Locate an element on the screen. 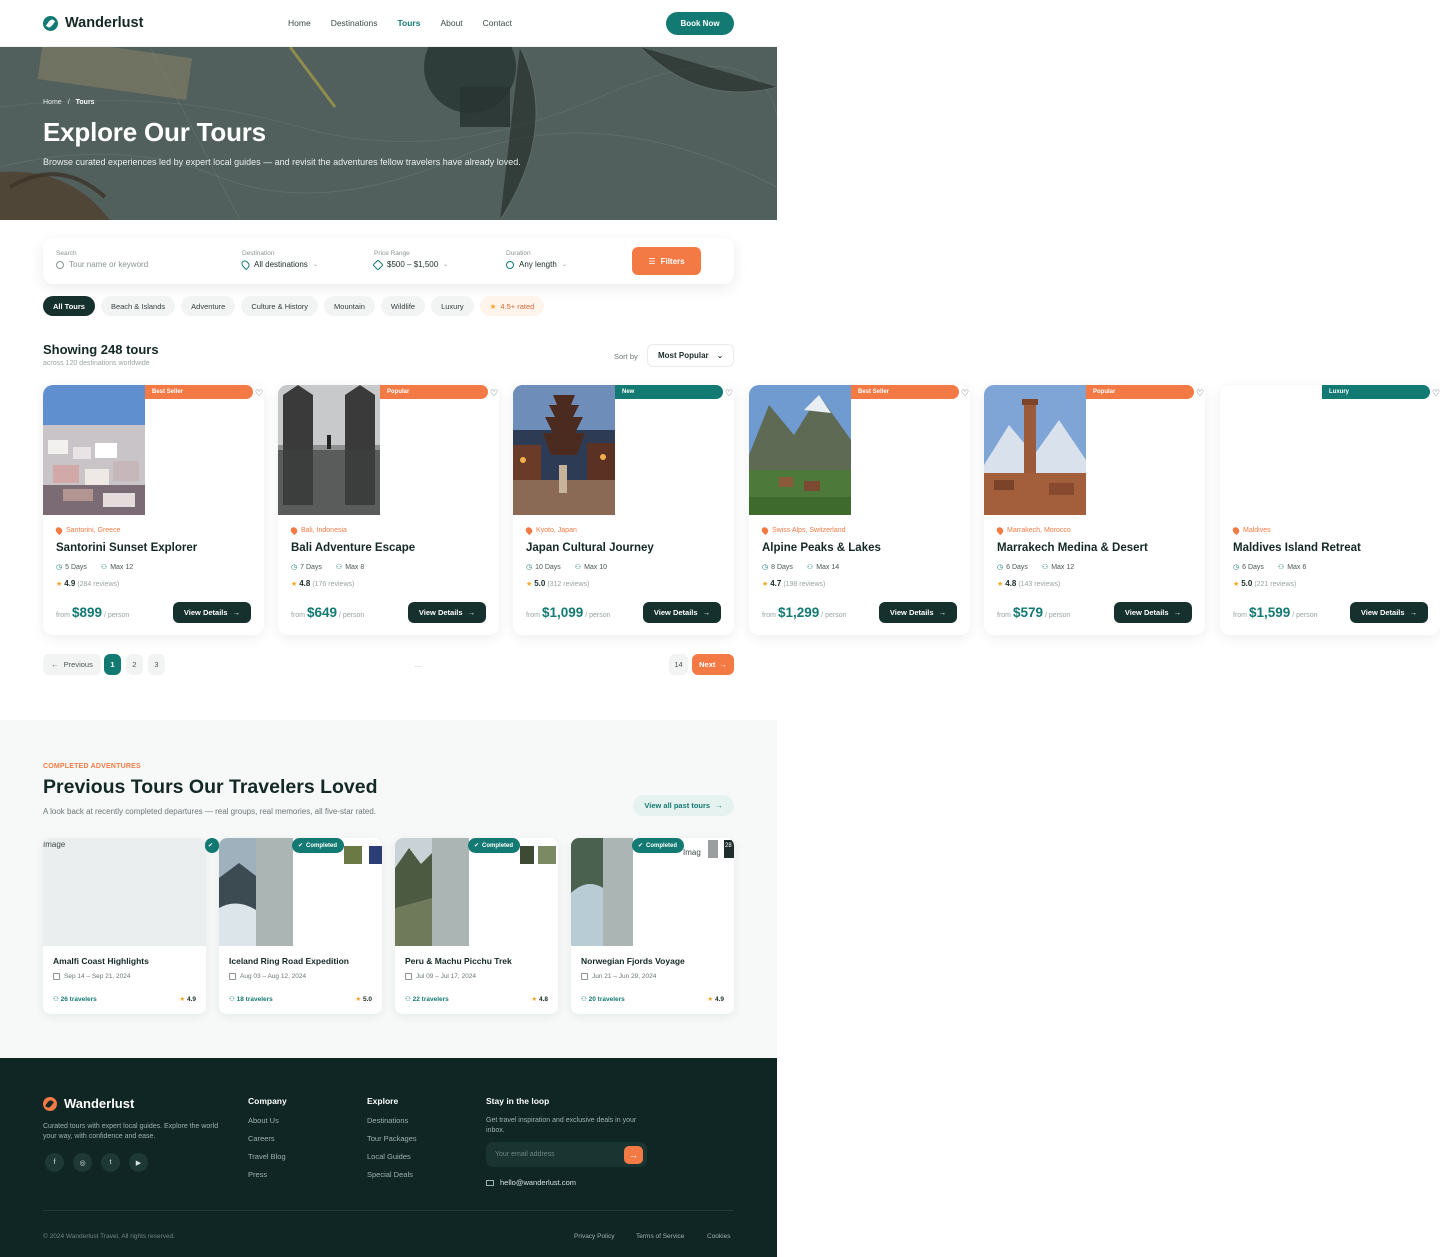  next-page-button: Next → is located at coordinates (713, 664).